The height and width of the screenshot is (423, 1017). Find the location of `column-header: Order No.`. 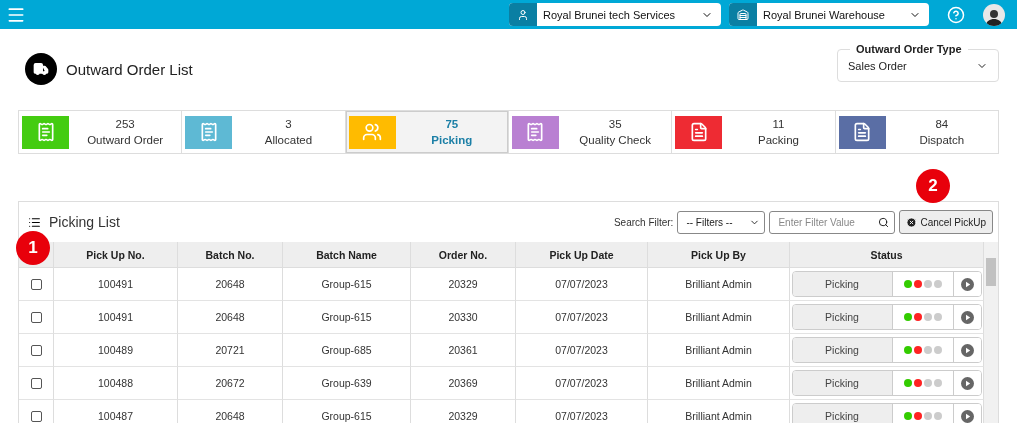

column-header: Order No. is located at coordinates (463, 255).